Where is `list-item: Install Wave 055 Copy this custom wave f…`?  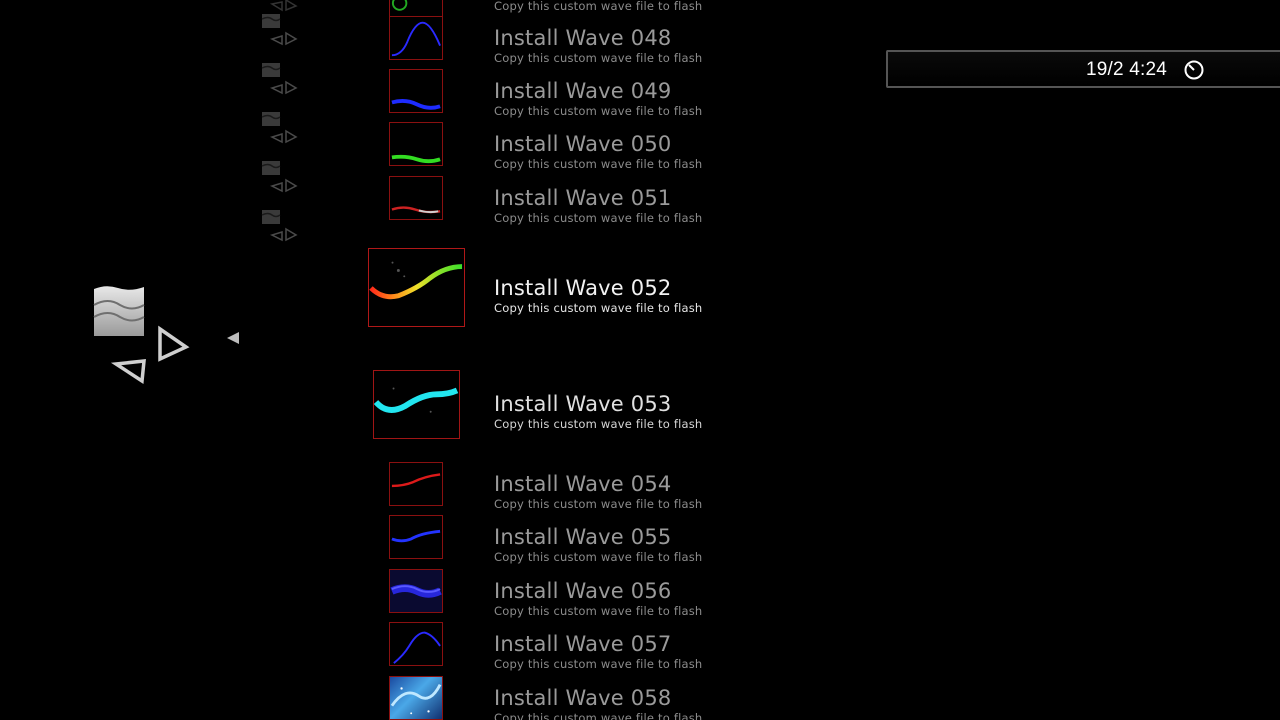 list-item: Install Wave 055 Copy this custom wave f… is located at coordinates (380, 540).